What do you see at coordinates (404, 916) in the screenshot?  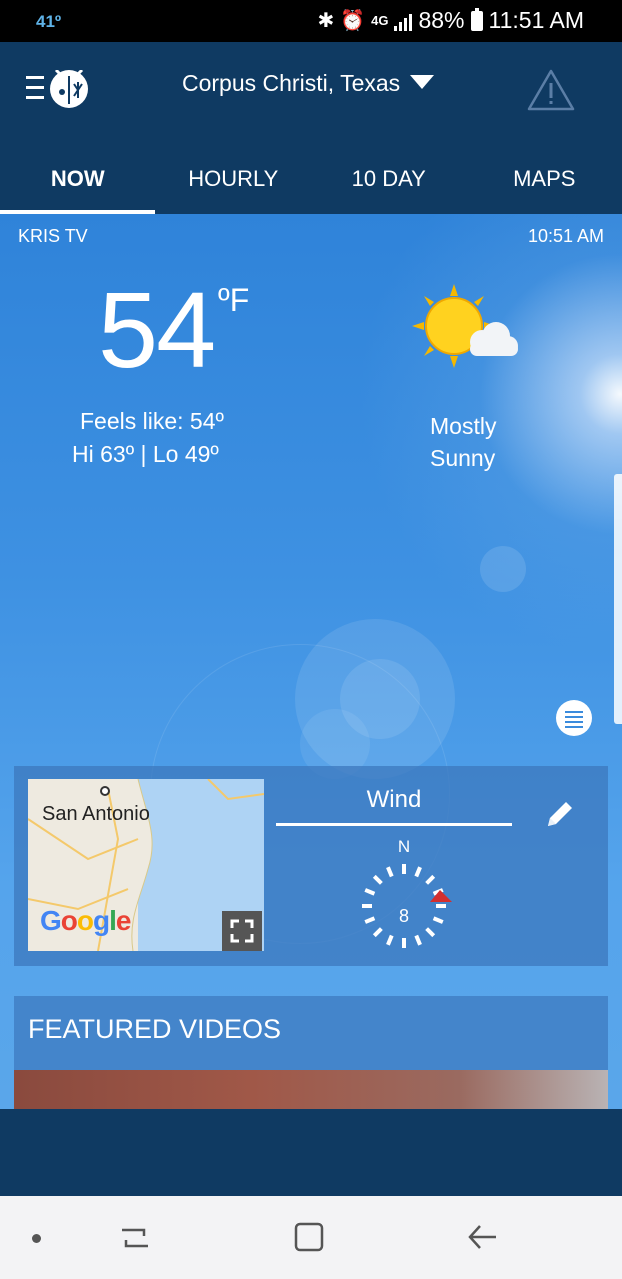 I see `wind-speed: 8` at bounding box center [404, 916].